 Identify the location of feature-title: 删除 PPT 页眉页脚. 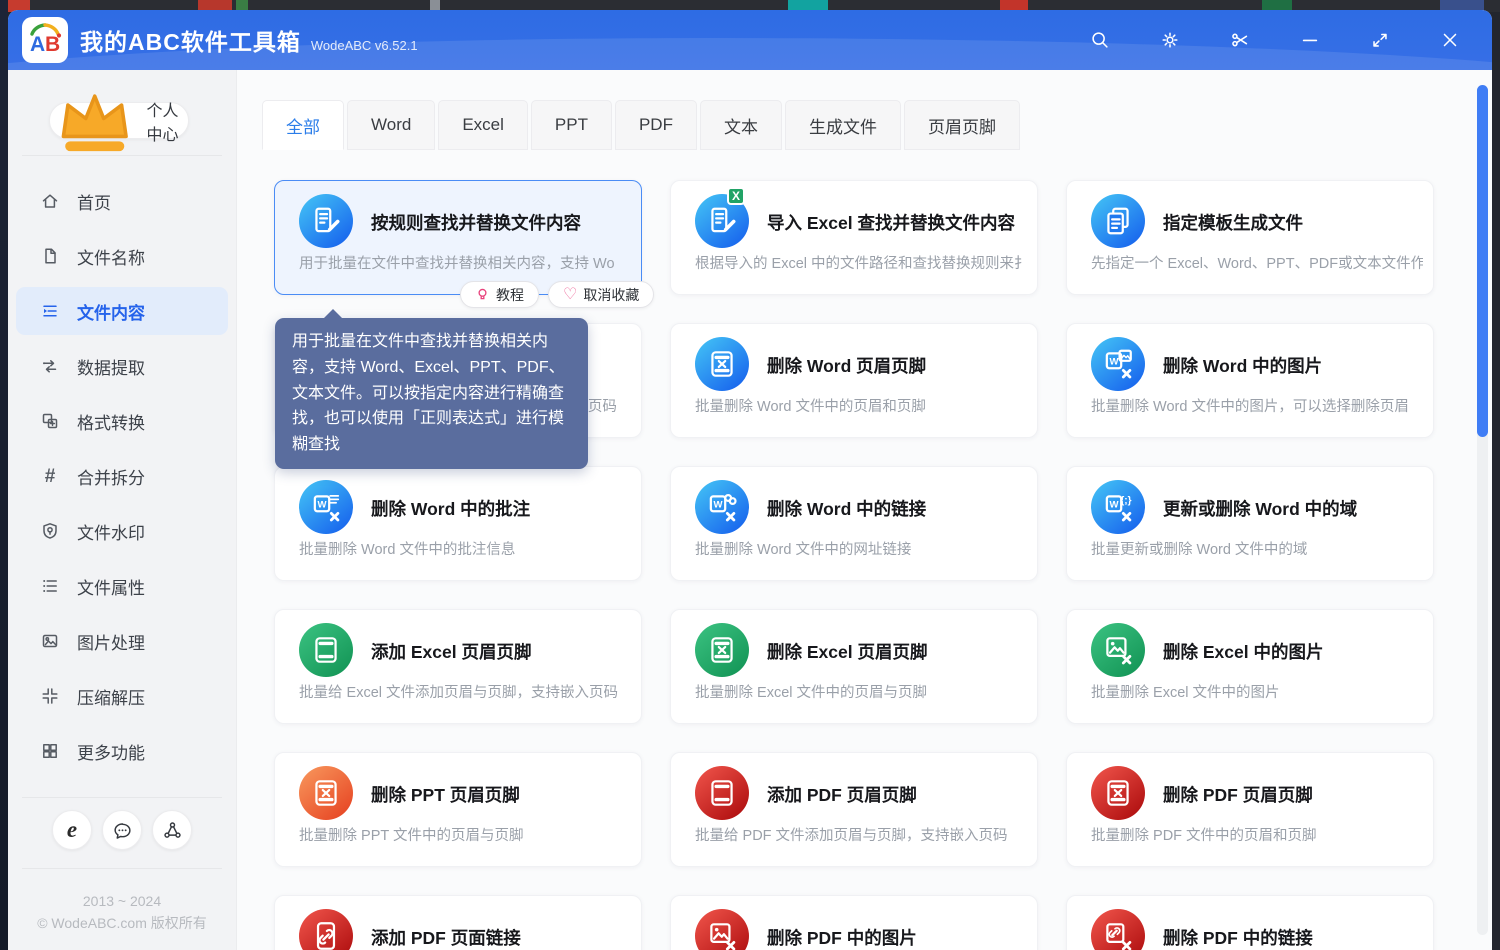
(445, 795).